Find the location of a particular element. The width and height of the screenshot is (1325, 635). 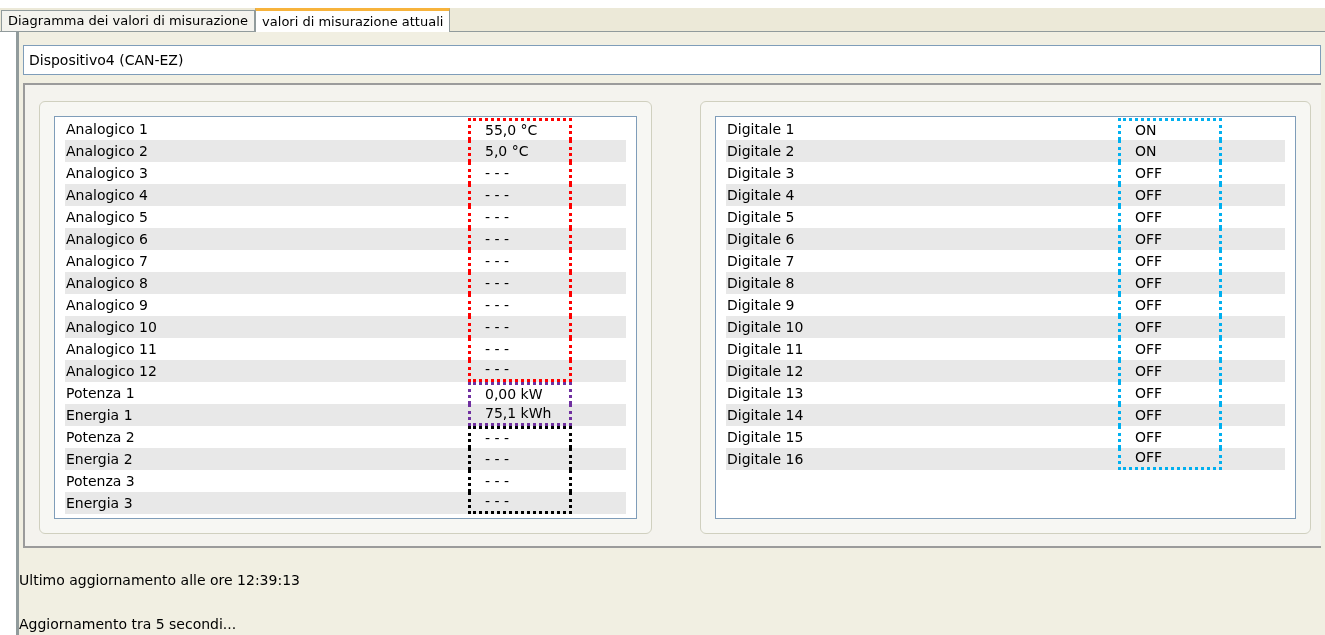

channel-name: Analogico 10 is located at coordinates (111, 327).